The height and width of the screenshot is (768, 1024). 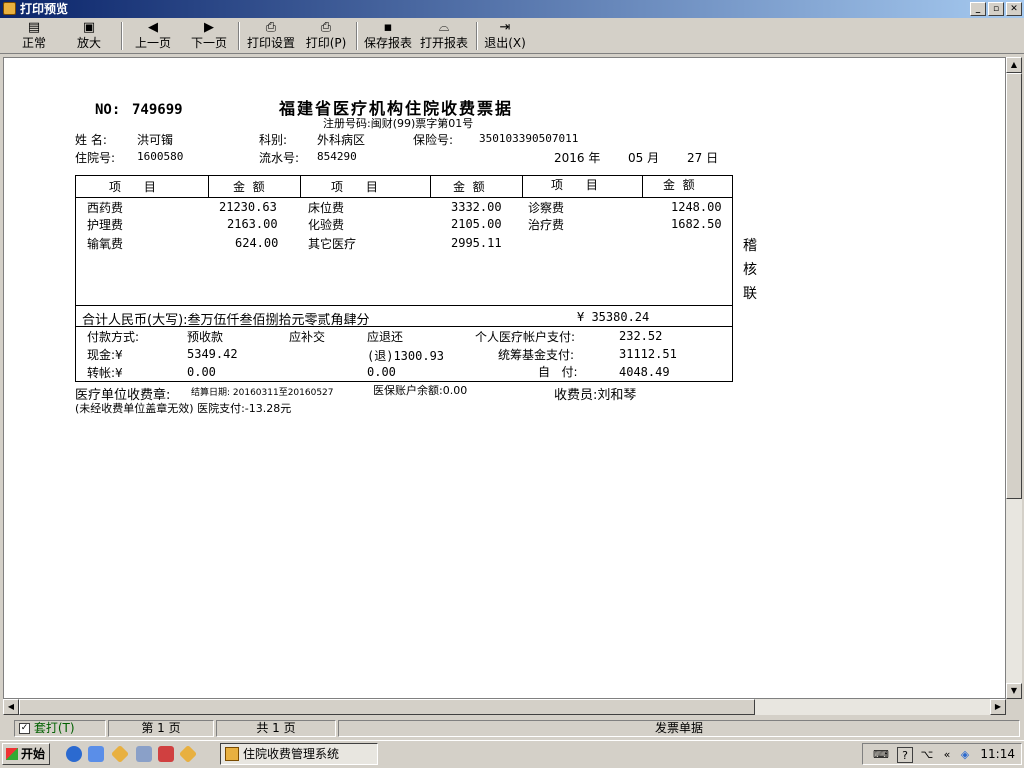 I want to click on checkbox-checked-icon: ✓, so click(x=24, y=728).